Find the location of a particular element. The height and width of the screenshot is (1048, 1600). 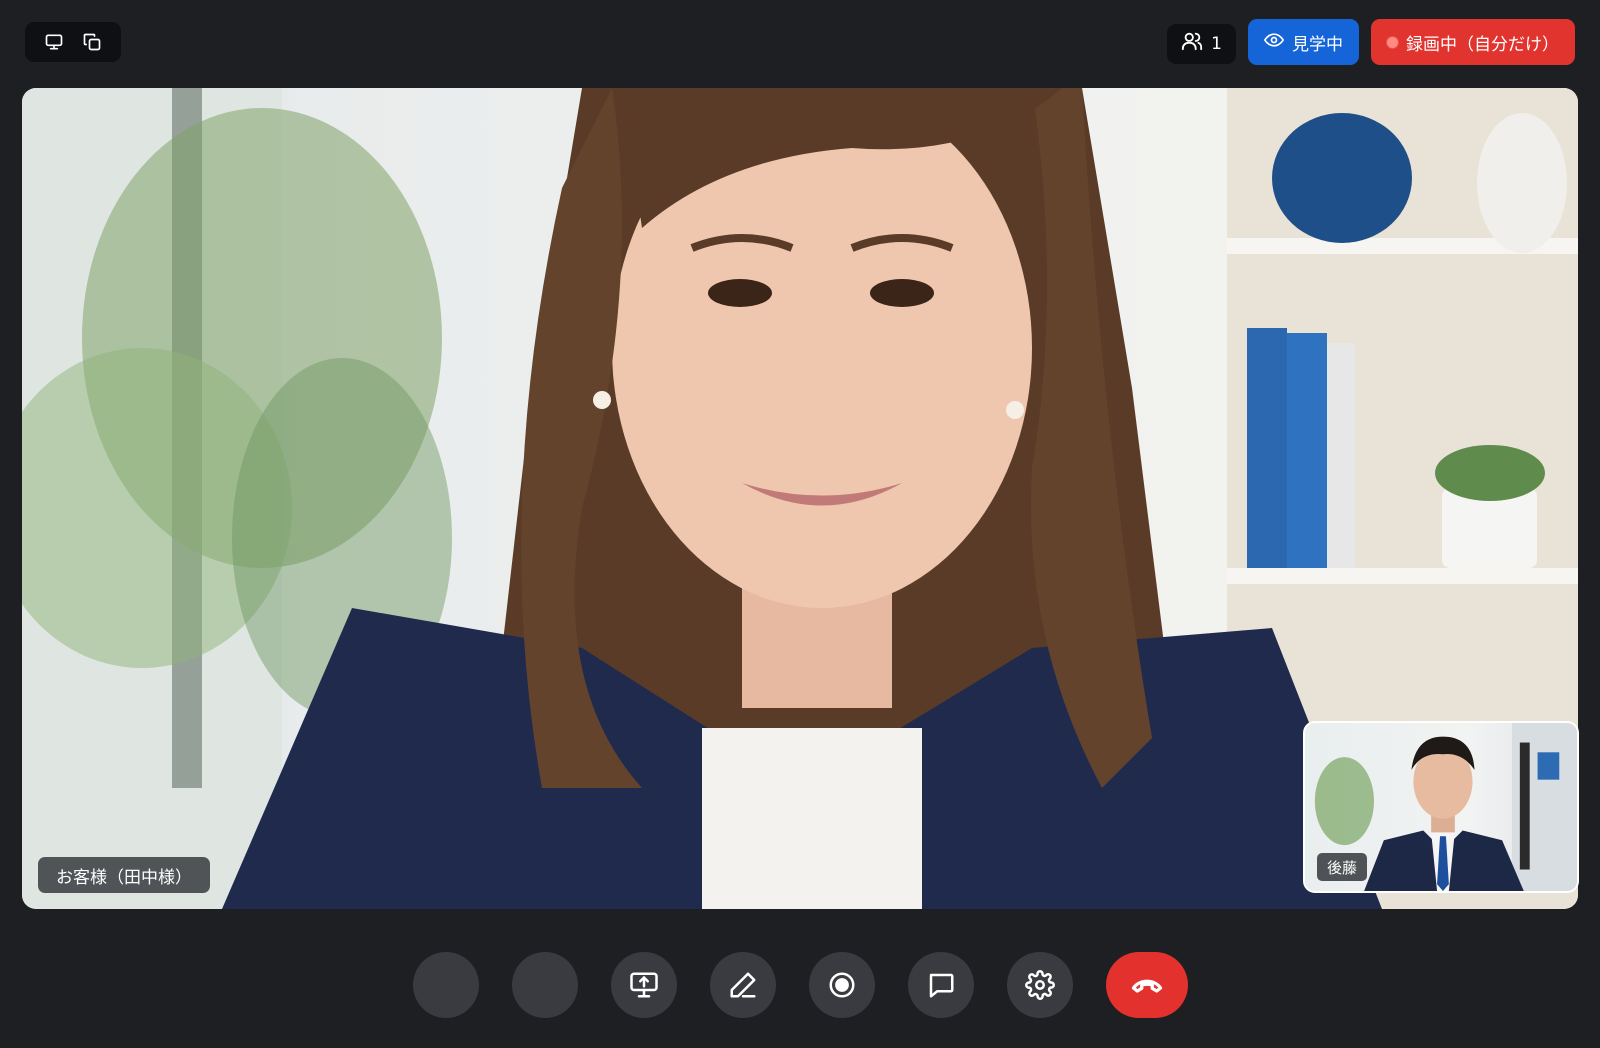

participants-button: 1 is located at coordinates (1201, 43).